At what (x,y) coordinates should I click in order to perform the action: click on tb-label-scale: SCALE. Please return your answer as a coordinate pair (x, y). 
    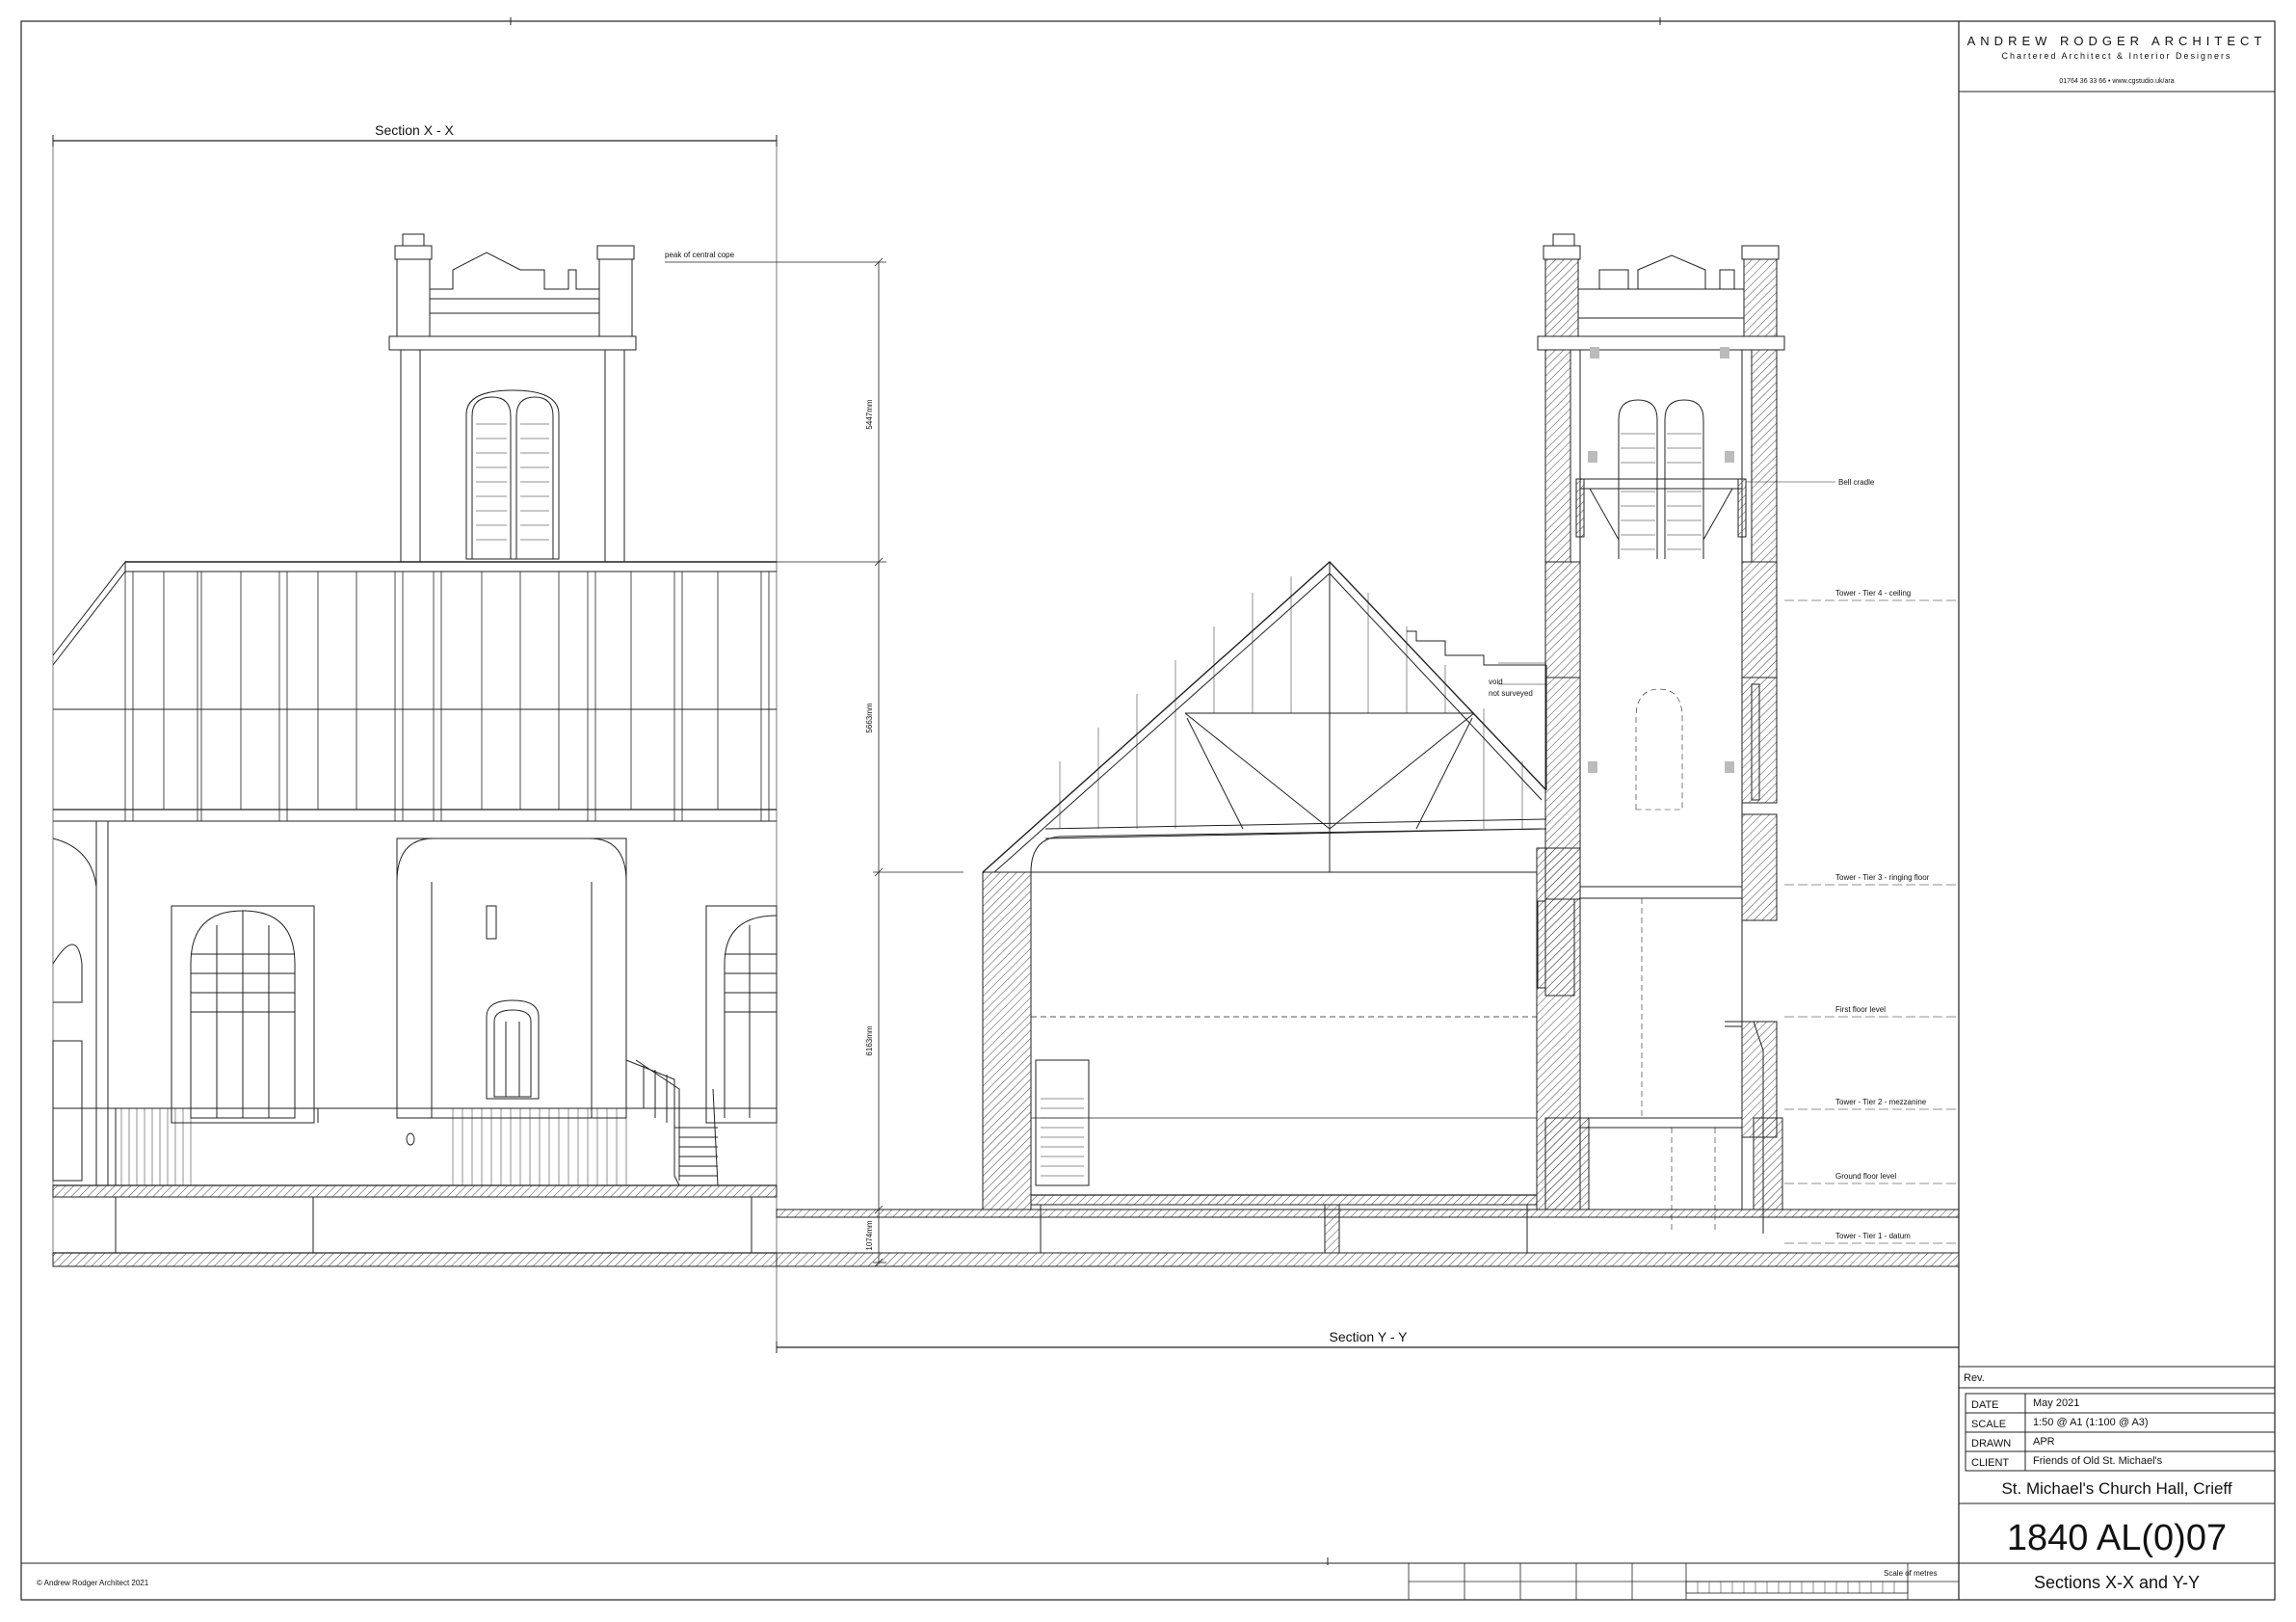
    Looking at the image, I should click on (1988, 1425).